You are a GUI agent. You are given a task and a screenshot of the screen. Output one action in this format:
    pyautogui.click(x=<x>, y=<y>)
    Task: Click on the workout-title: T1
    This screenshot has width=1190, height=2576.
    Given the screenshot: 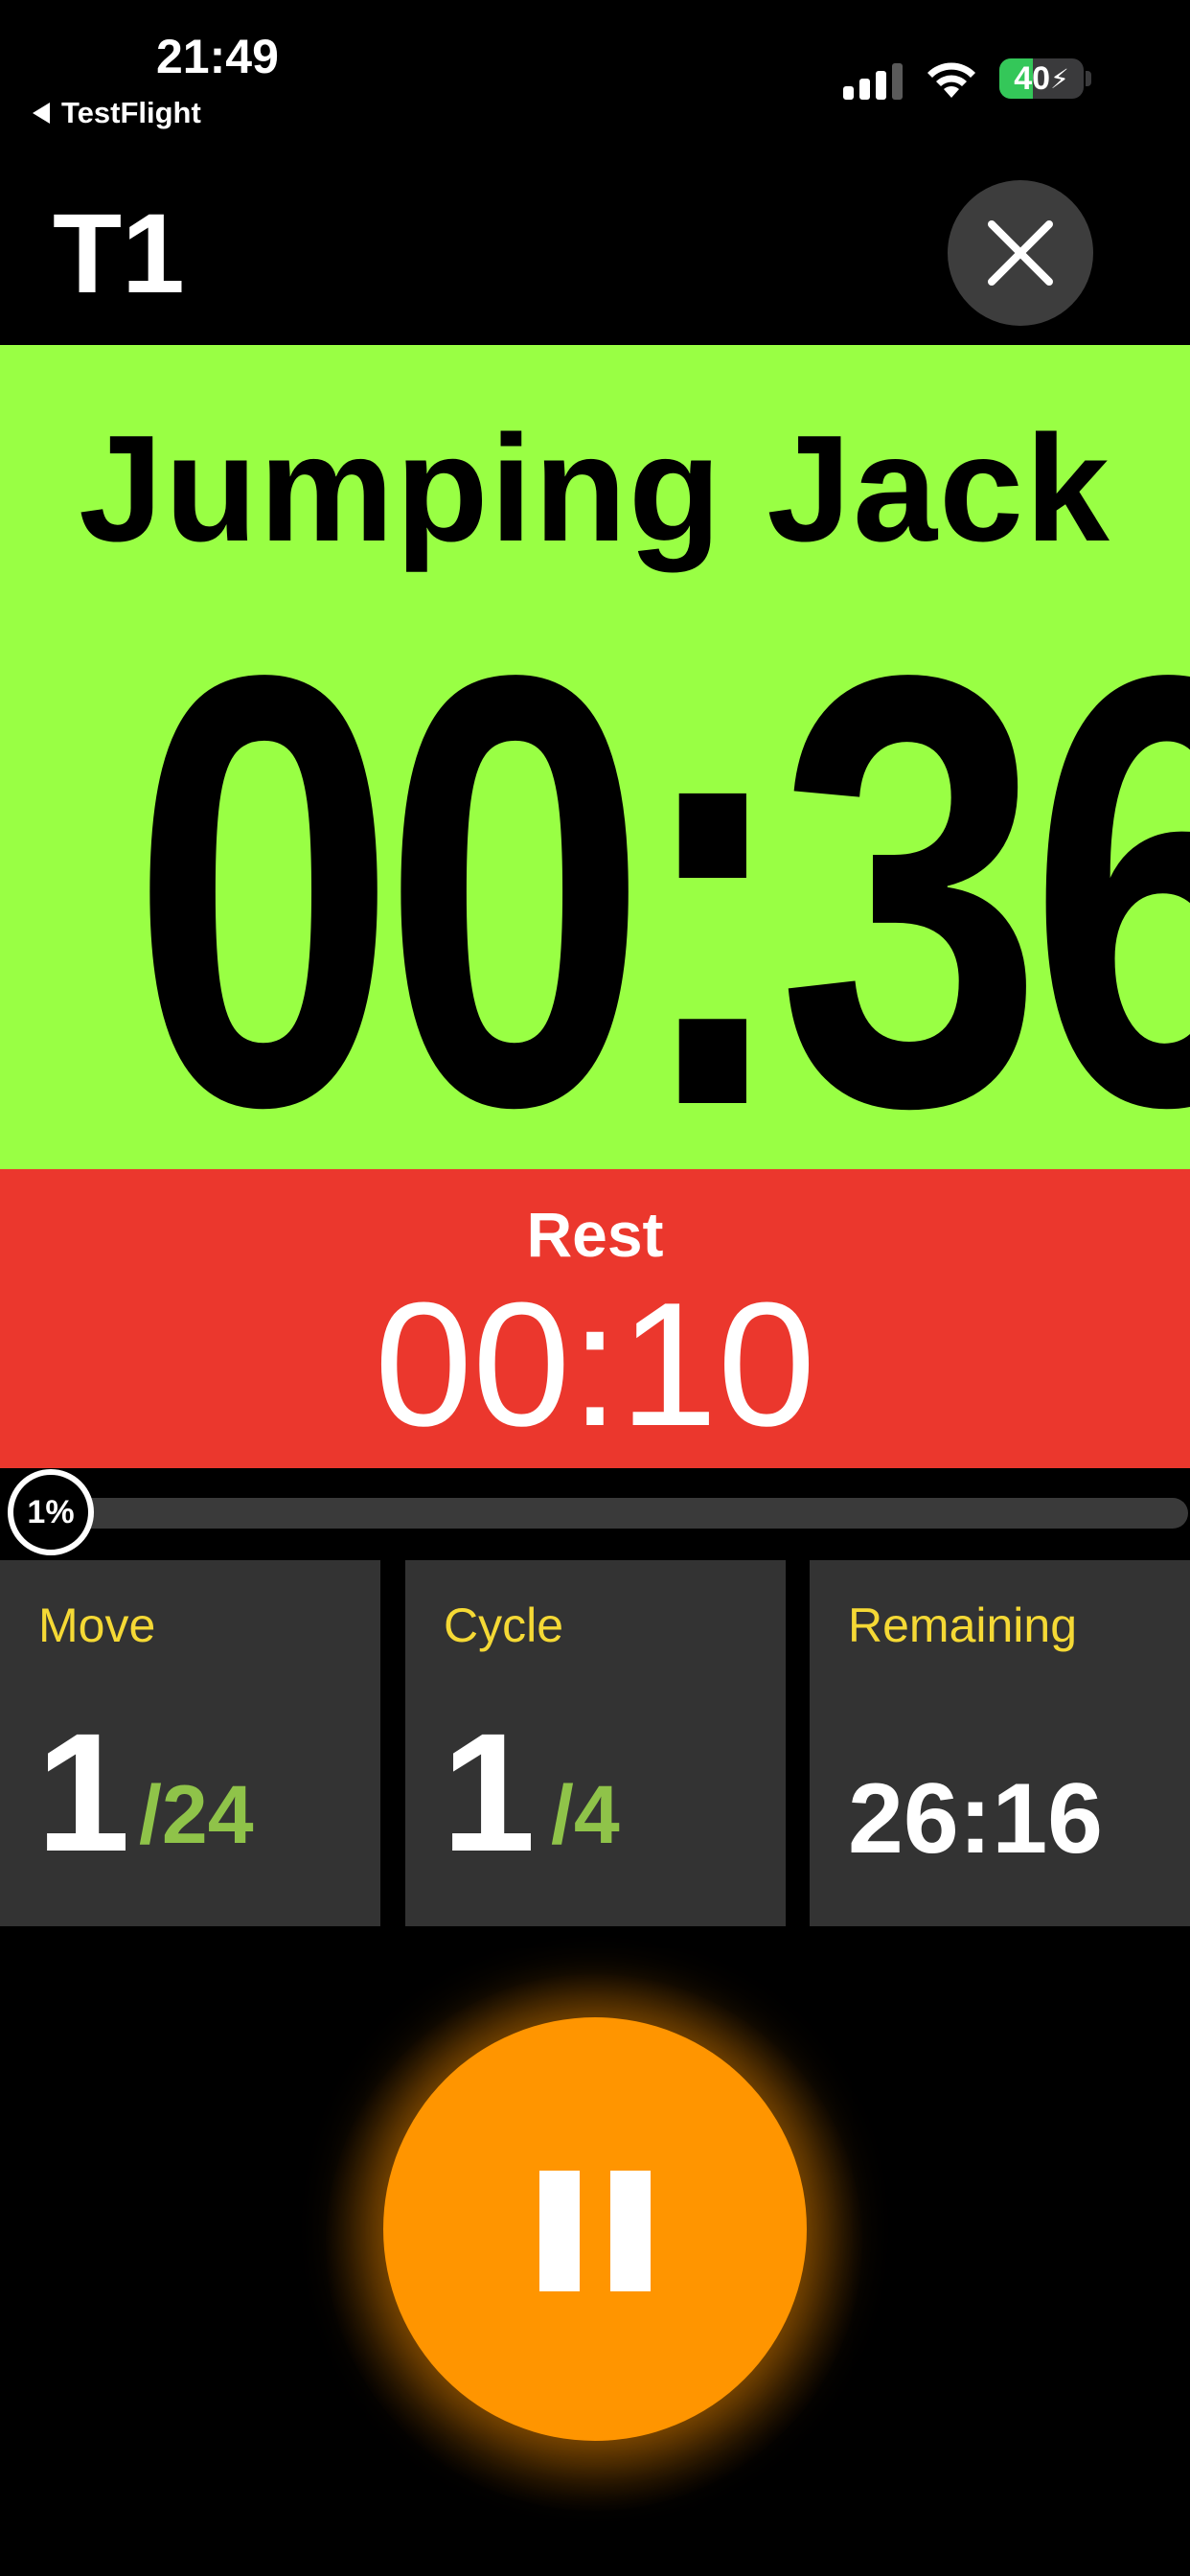 What is the action you would take?
    pyautogui.click(x=119, y=254)
    